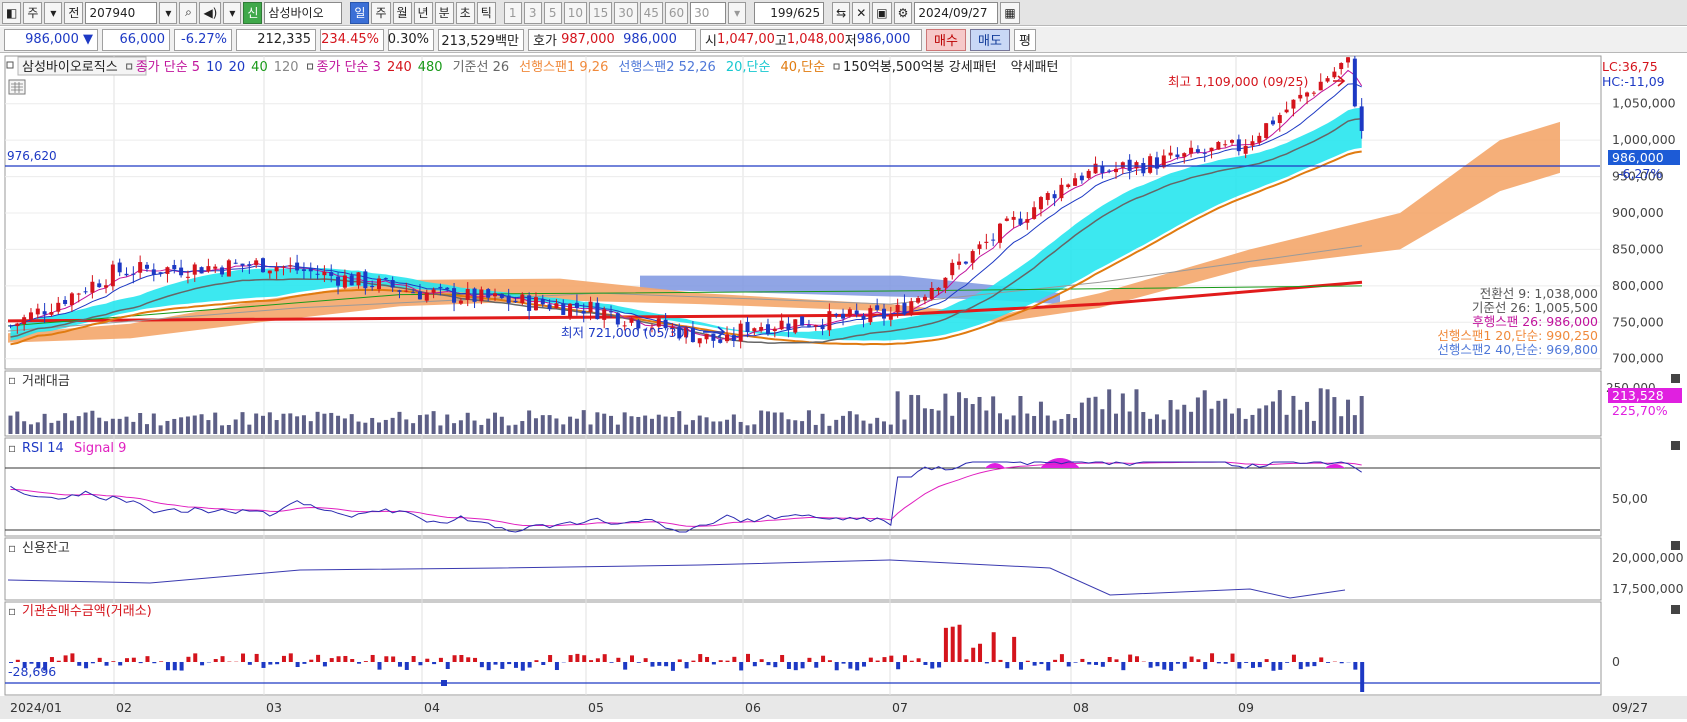 The width and height of the screenshot is (1687, 722). I want to click on period-dropdown-icon: ▾, so click(53, 13).